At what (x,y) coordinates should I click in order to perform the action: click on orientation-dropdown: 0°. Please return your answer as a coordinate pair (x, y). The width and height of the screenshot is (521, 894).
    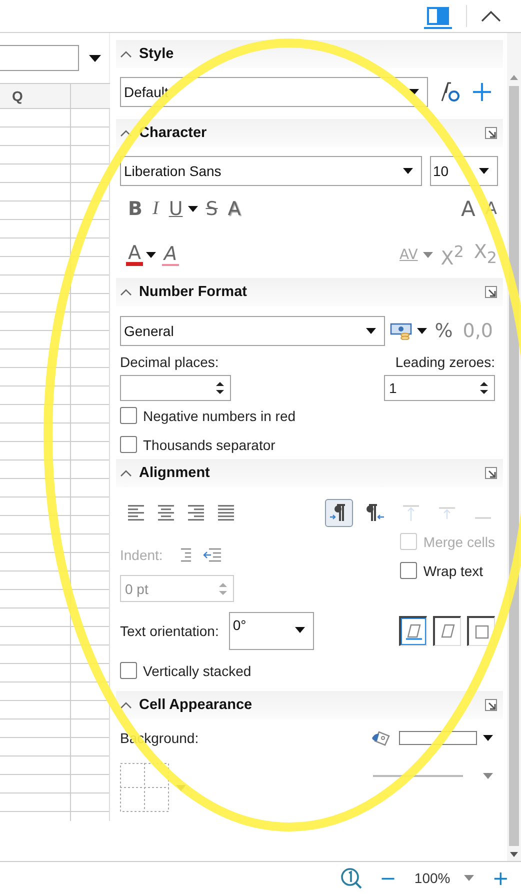
    Looking at the image, I should click on (271, 631).